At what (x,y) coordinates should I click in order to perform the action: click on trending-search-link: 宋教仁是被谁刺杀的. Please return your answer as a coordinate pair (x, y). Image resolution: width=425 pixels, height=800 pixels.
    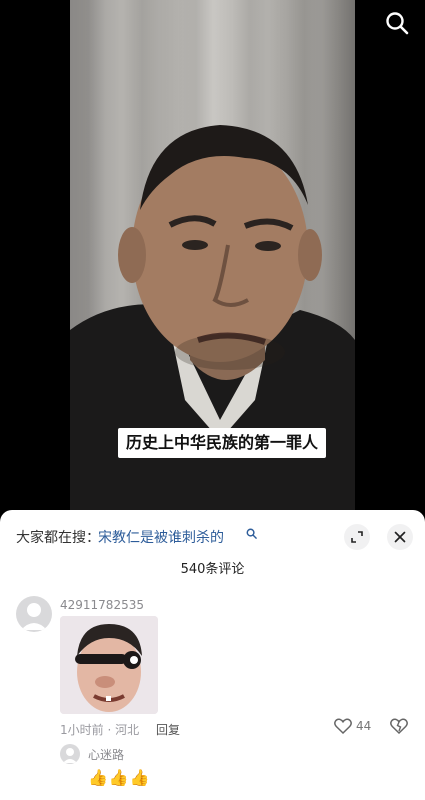
    Looking at the image, I should click on (161, 537).